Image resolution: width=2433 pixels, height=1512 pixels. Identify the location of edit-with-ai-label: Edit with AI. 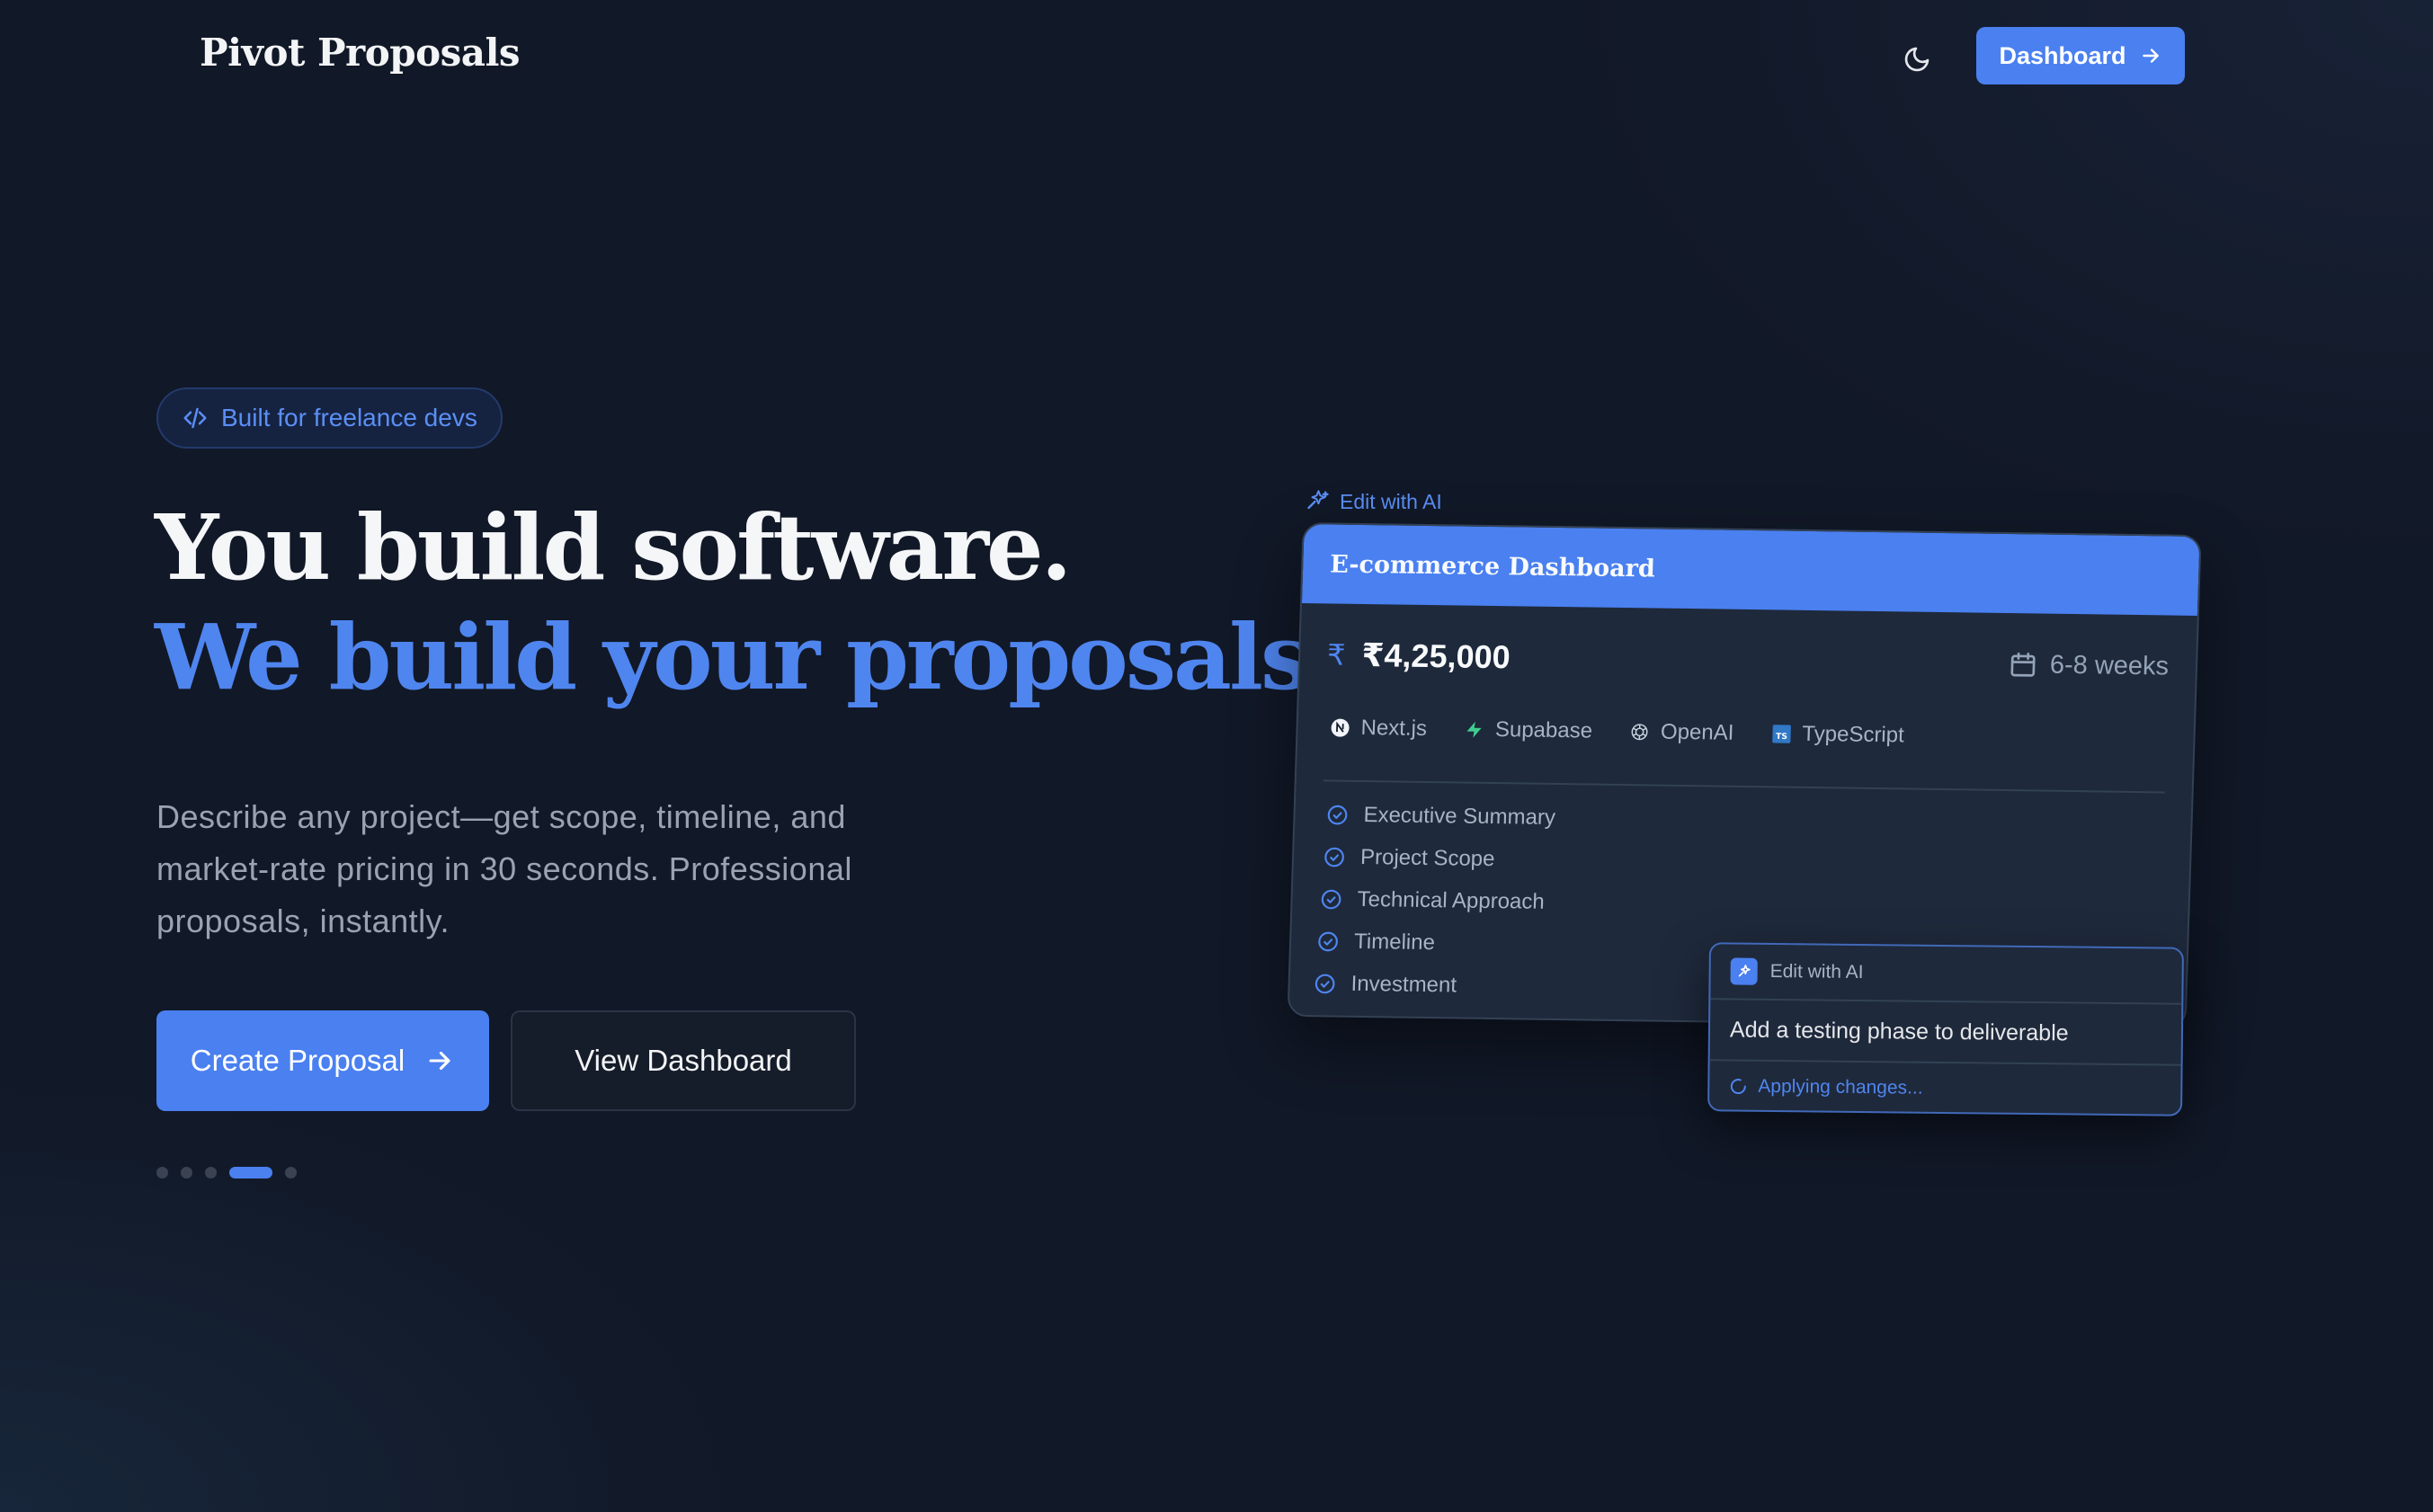
(1374, 501).